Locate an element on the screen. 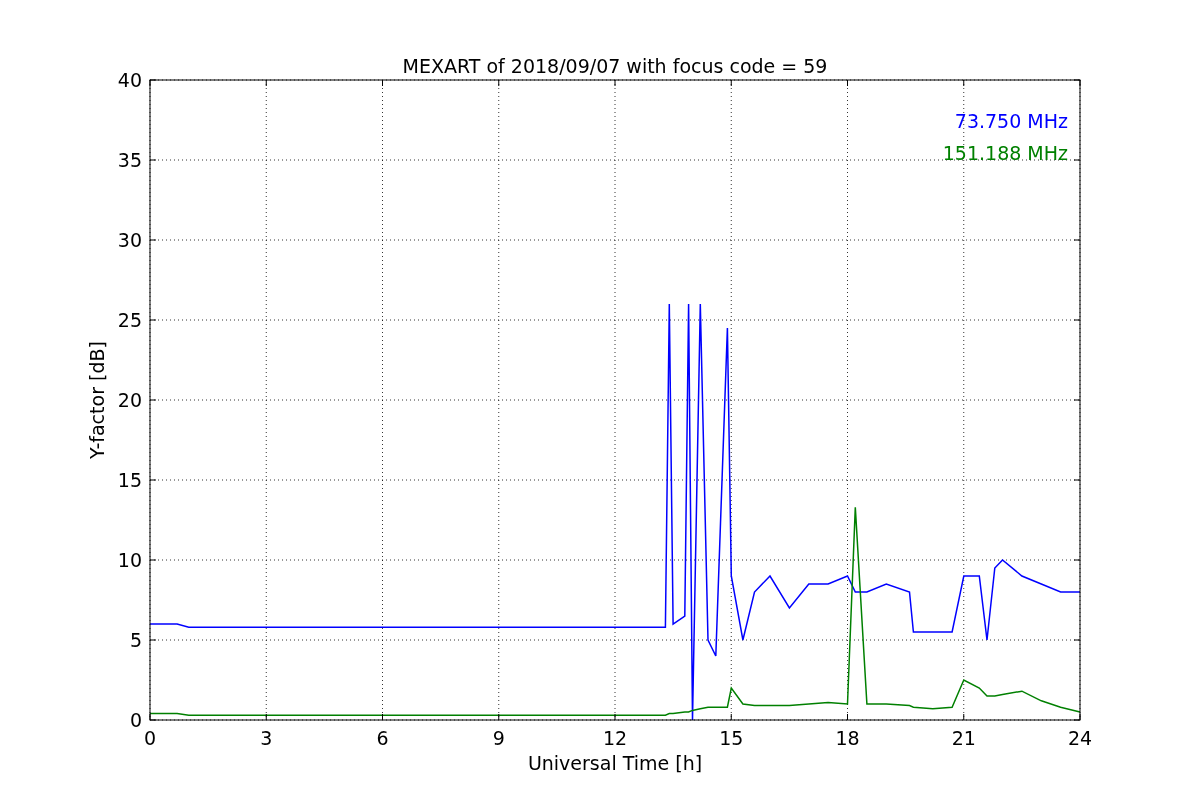  tick-label: 9 is located at coordinates (498, 738).